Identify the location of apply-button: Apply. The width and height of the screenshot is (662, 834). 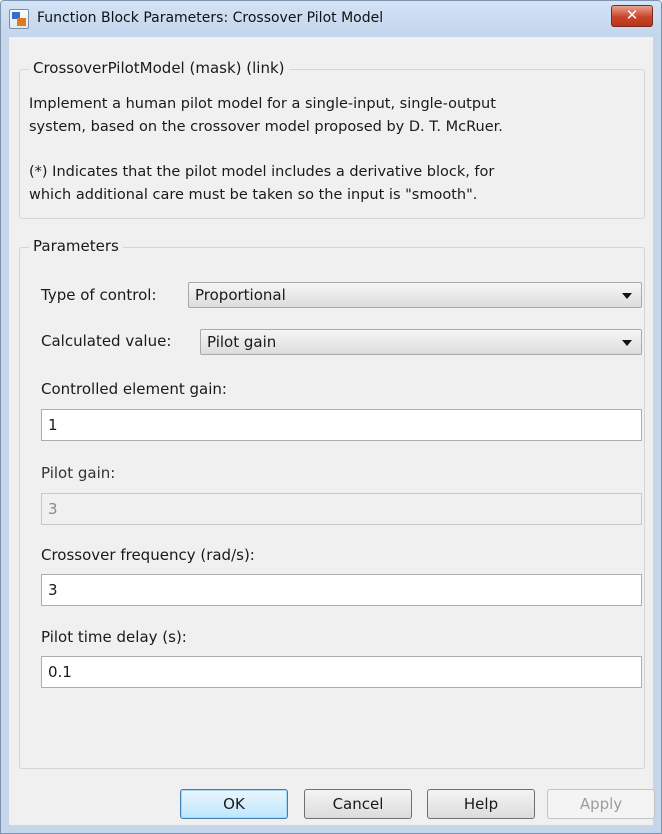
(601, 804).